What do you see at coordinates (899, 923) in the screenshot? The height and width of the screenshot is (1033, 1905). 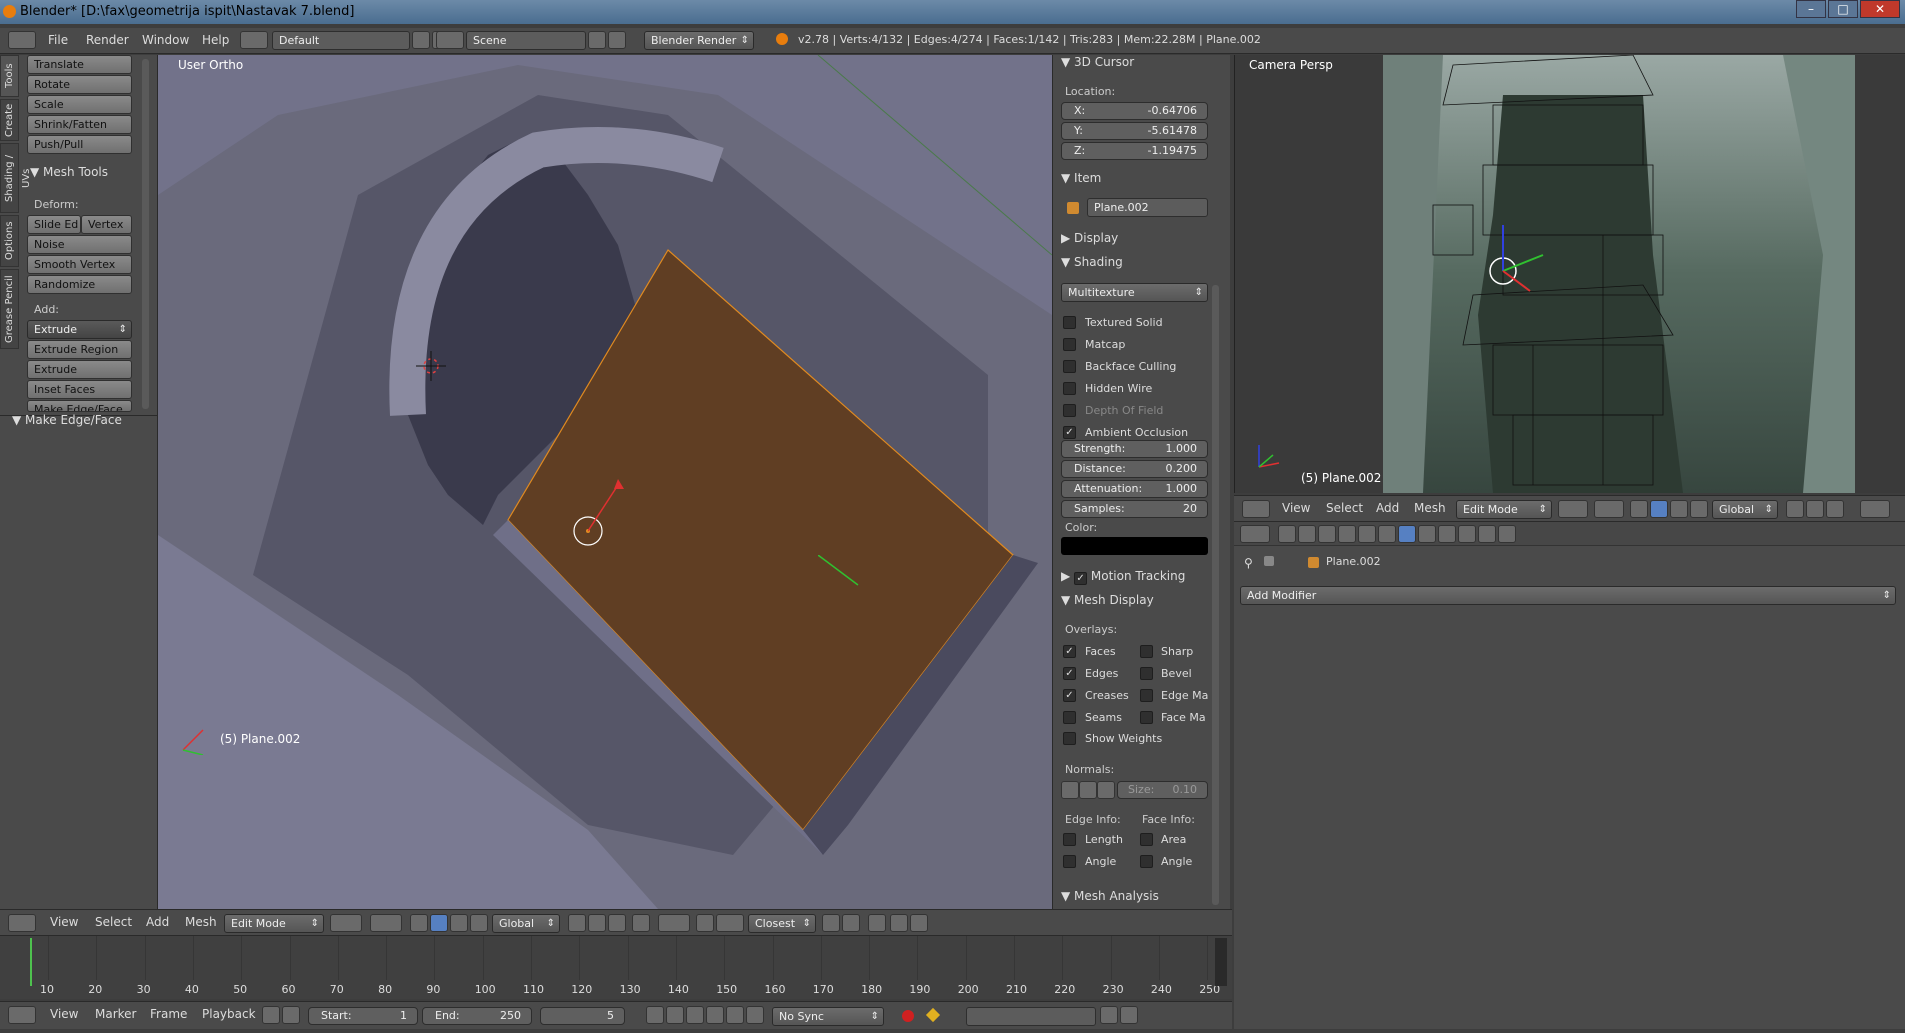 I see `opengl-anim-icon` at bounding box center [899, 923].